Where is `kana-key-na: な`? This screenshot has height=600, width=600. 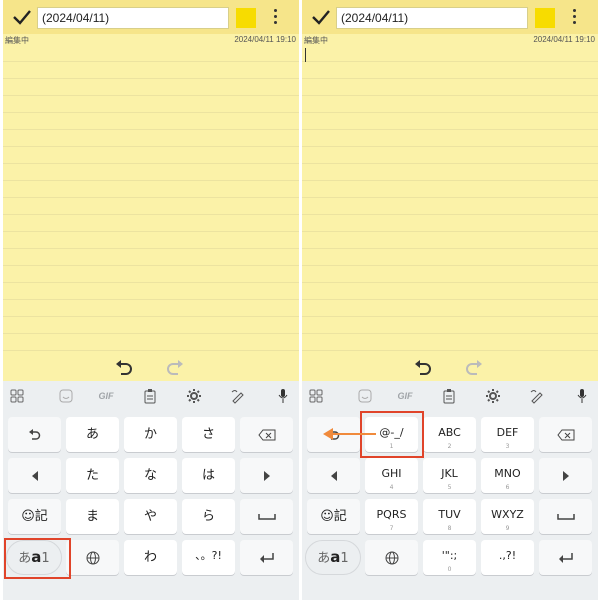
kana-key-na: な is located at coordinates (150, 475).